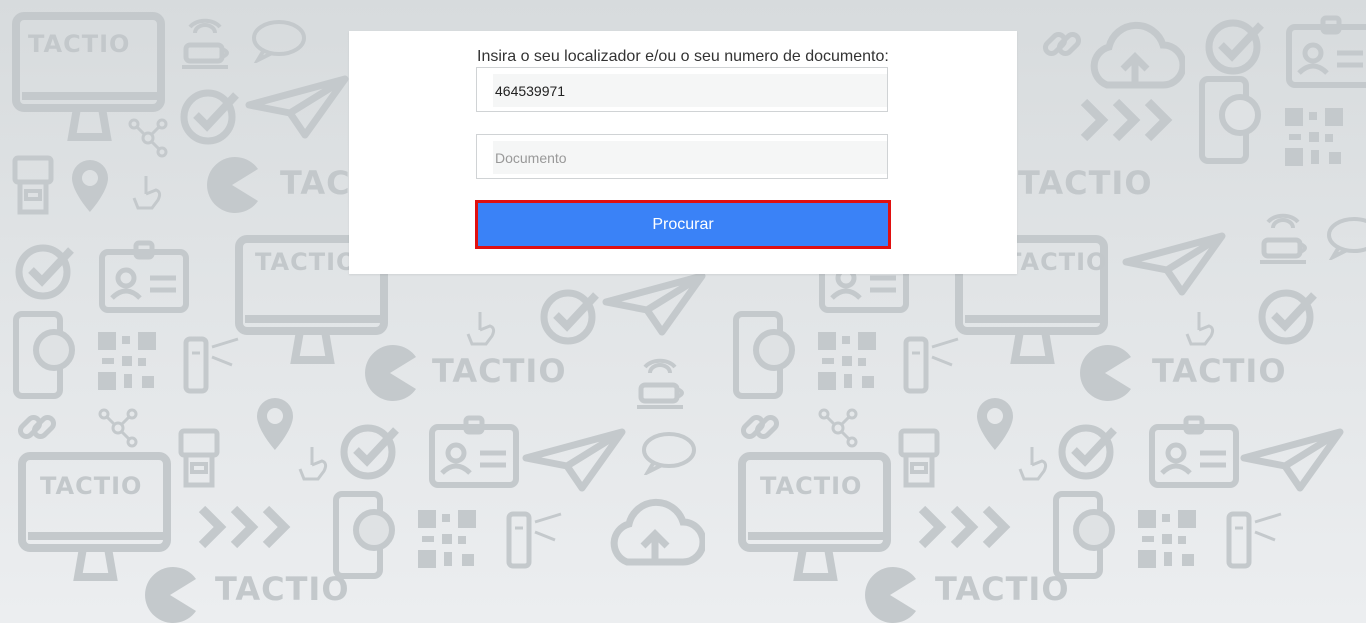 This screenshot has width=1366, height=623. I want to click on localizador-input, so click(690, 90).